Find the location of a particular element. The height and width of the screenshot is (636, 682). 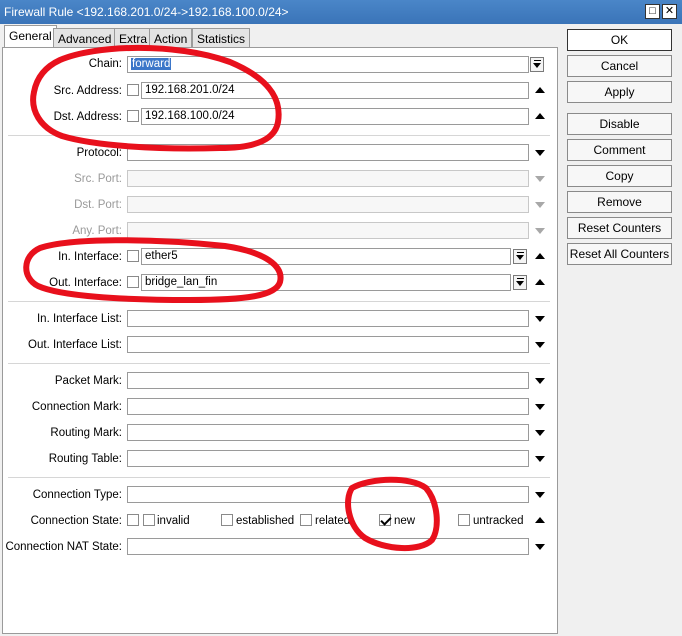

in-interface-list-label: In. Interface List: is located at coordinates (79, 319).